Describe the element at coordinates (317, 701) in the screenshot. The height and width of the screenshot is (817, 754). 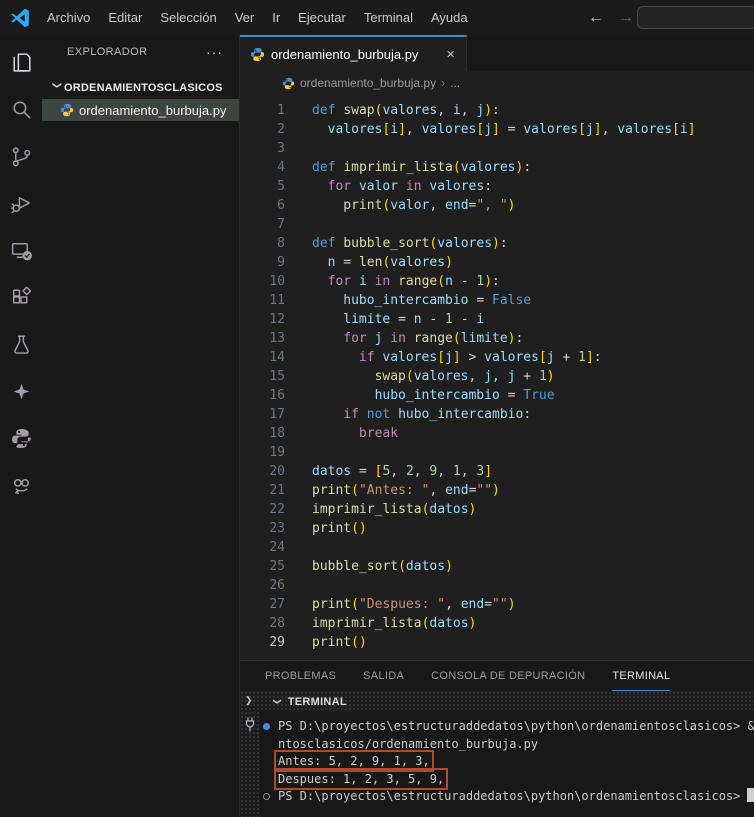
I see `terminal-header-label: TERMINAL` at that location.